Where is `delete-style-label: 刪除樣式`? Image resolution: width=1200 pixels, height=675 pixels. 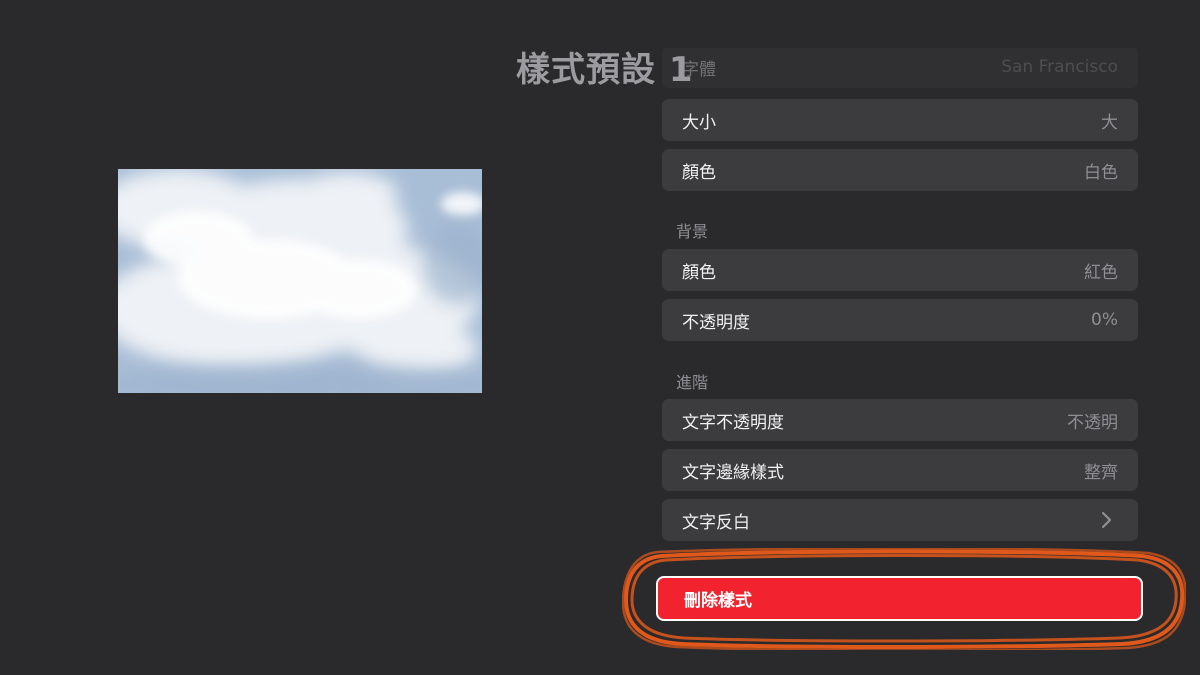 delete-style-label: 刪除樣式 is located at coordinates (718, 601).